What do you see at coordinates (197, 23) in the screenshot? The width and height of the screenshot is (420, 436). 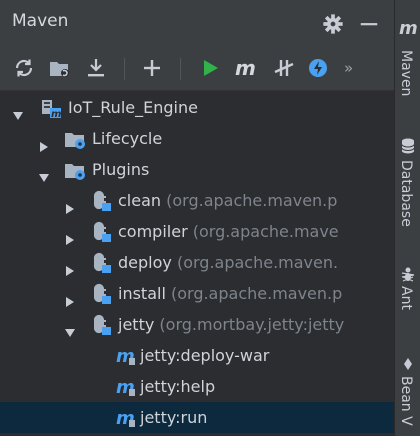 I see `tool-window-header: Maven` at bounding box center [197, 23].